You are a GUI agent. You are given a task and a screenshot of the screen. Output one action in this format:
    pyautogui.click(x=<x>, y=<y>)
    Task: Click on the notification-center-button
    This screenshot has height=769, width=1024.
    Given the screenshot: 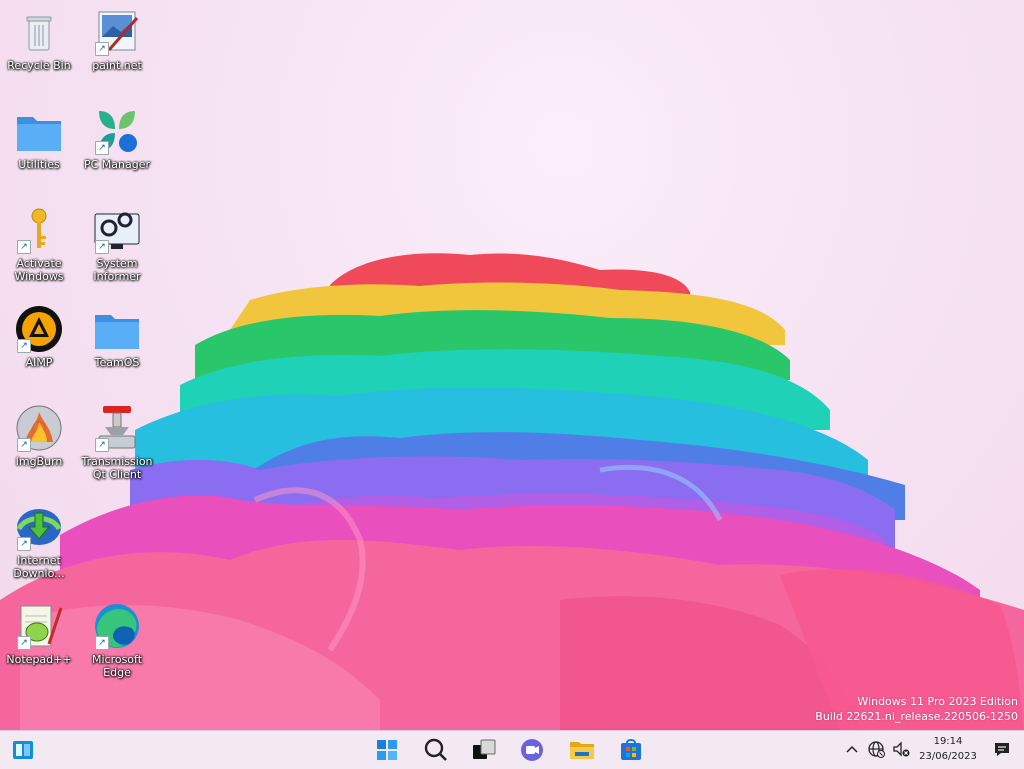 What is the action you would take?
    pyautogui.click(x=1002, y=749)
    